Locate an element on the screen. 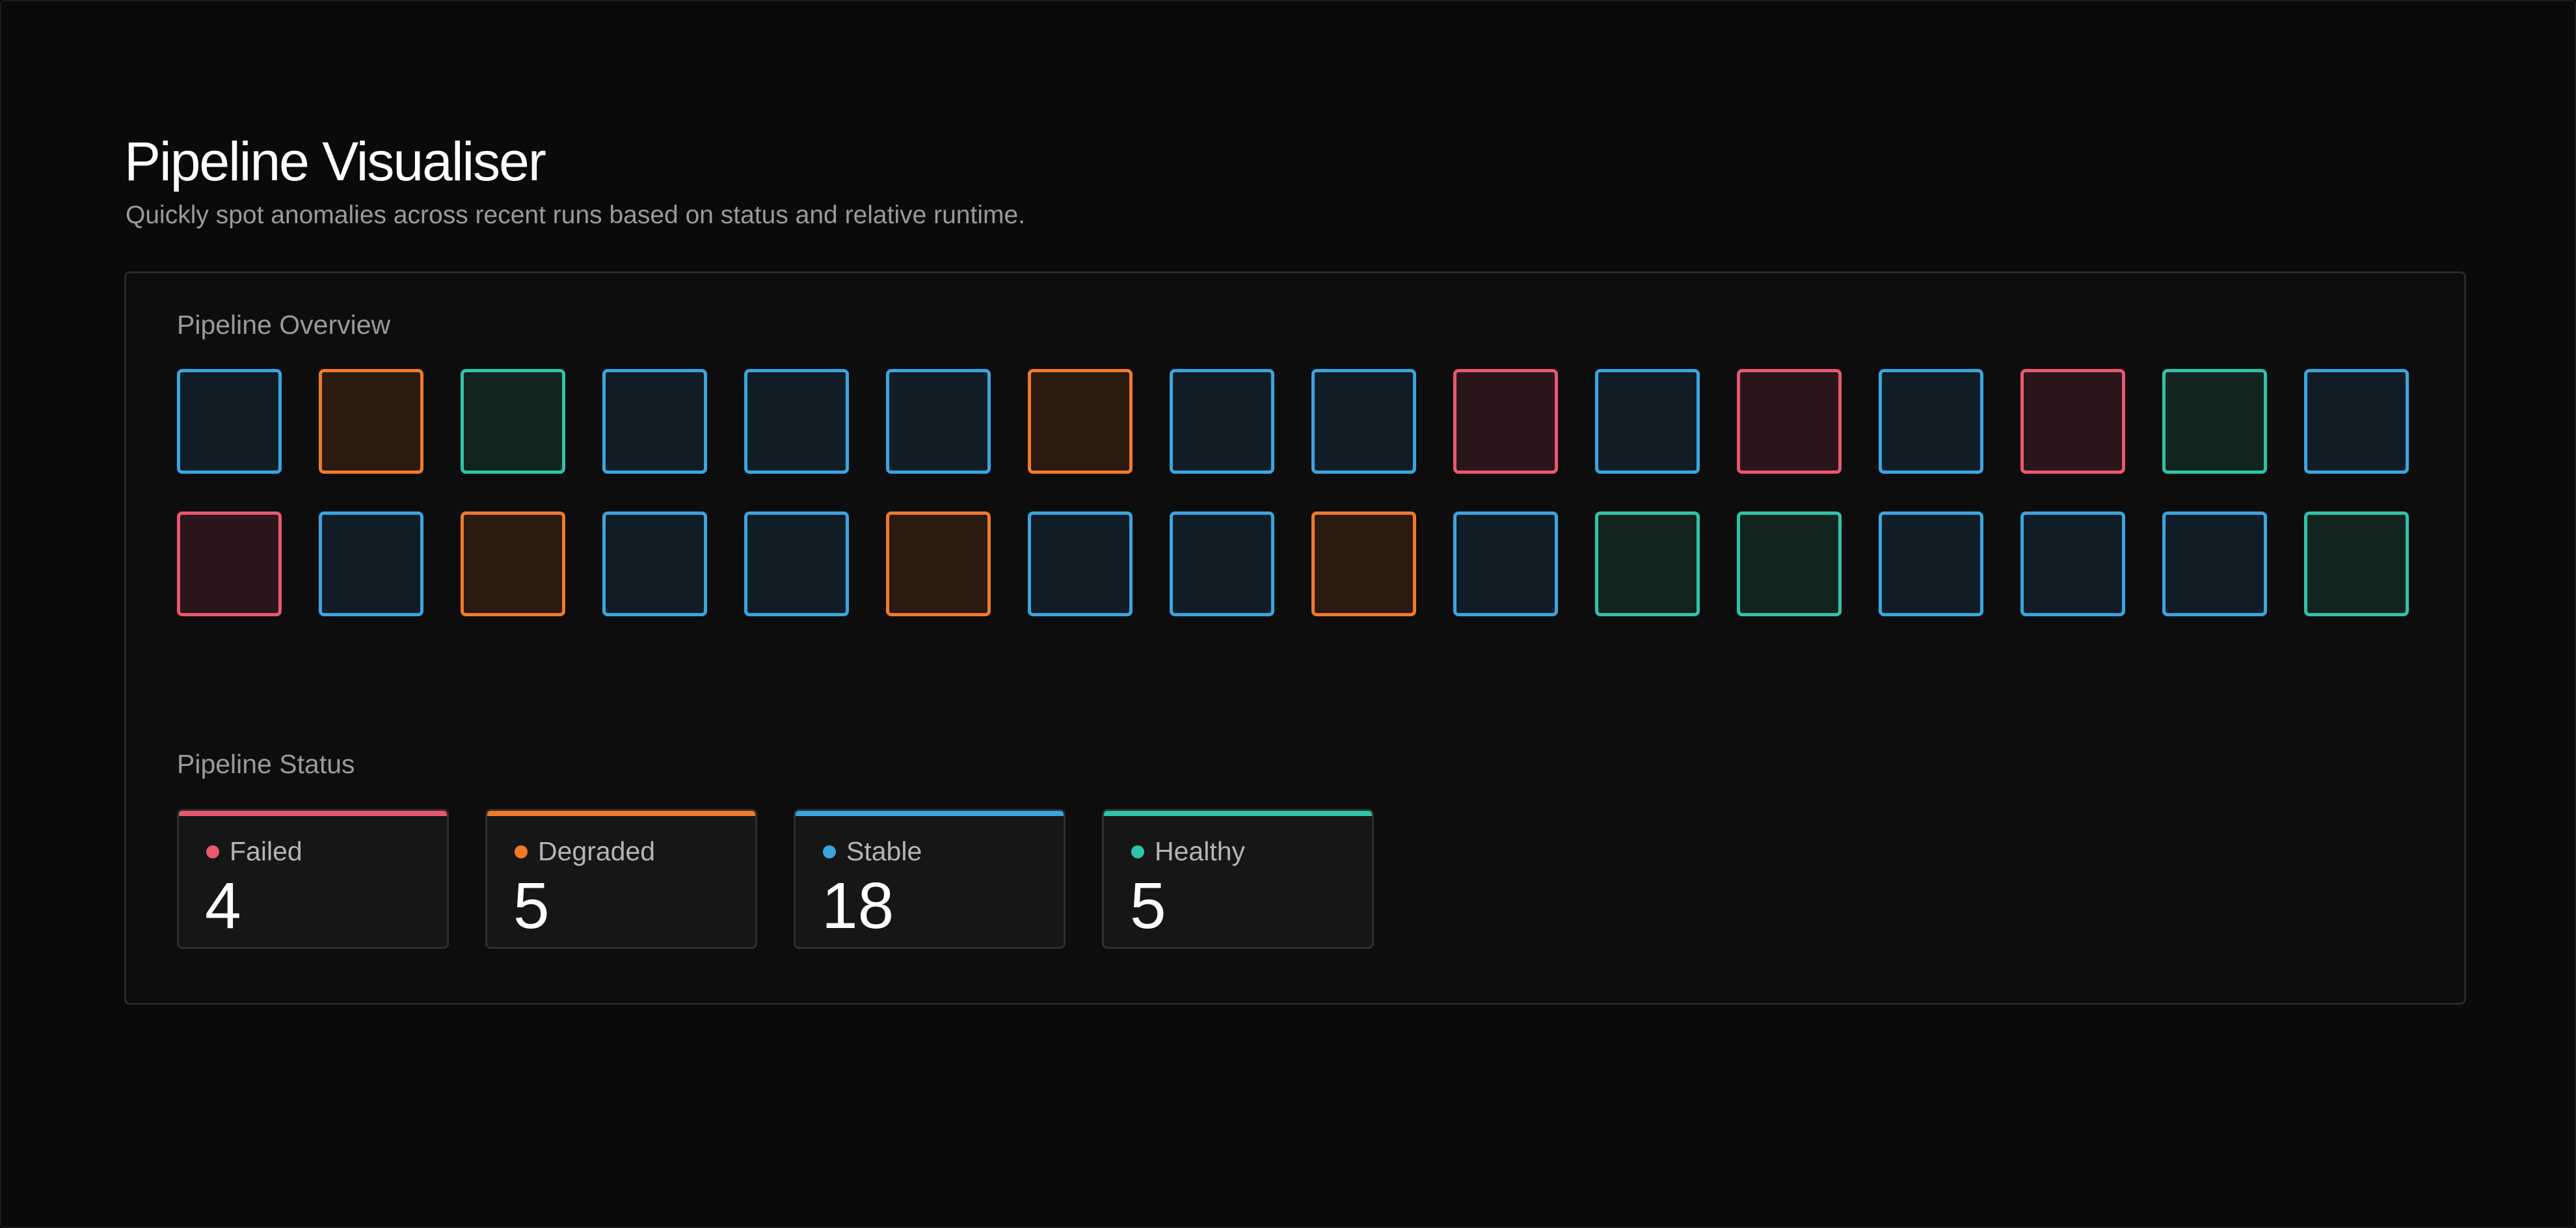  degraded-card-label: Degraded is located at coordinates (597, 851).